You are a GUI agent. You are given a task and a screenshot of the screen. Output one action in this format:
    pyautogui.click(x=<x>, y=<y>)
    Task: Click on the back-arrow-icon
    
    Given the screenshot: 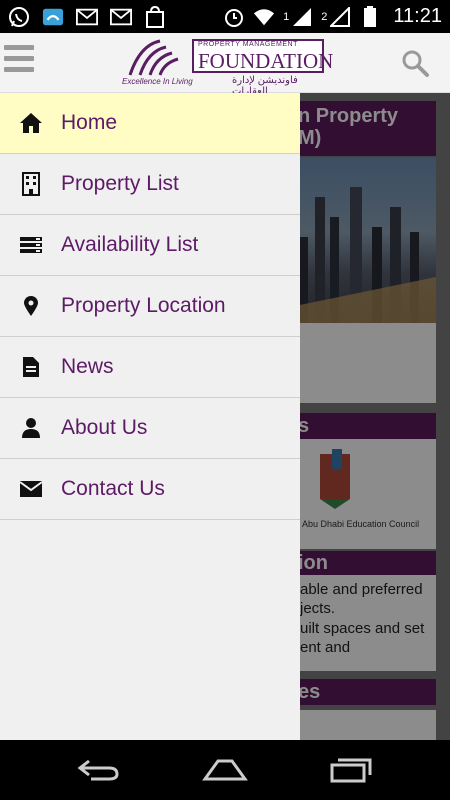 What is the action you would take?
    pyautogui.click(x=98, y=770)
    